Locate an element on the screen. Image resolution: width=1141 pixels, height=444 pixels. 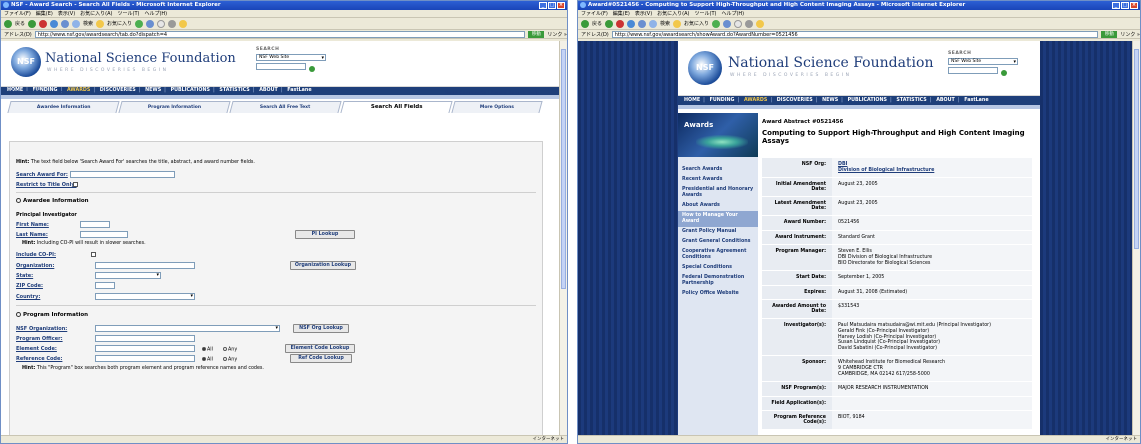
favorites-label: お気に入り is located at coordinates (696, 23).